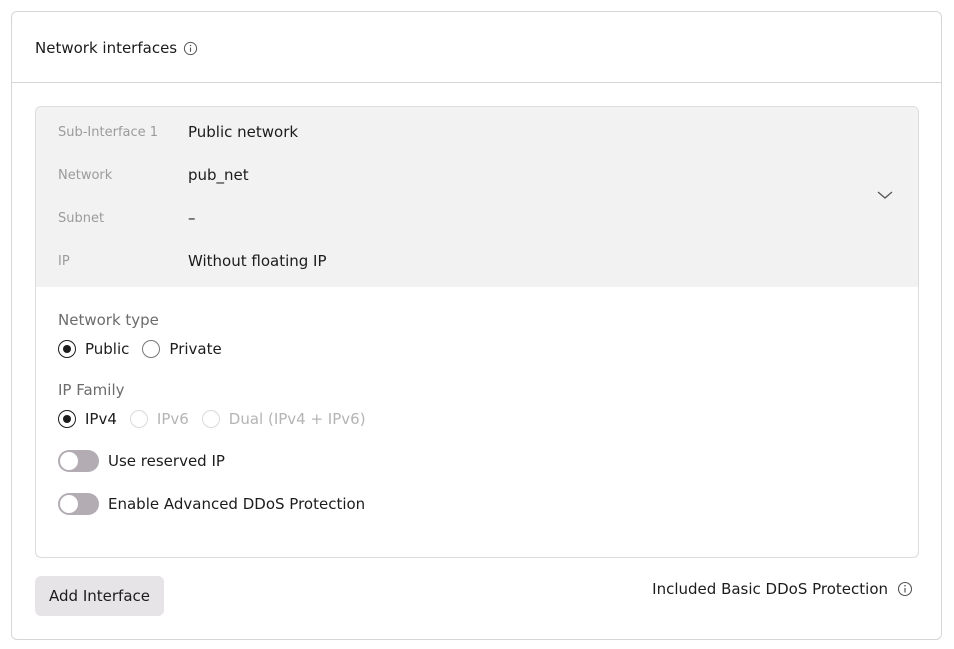 This screenshot has width=954, height=649. I want to click on summary-key: Subnet, so click(81, 218).